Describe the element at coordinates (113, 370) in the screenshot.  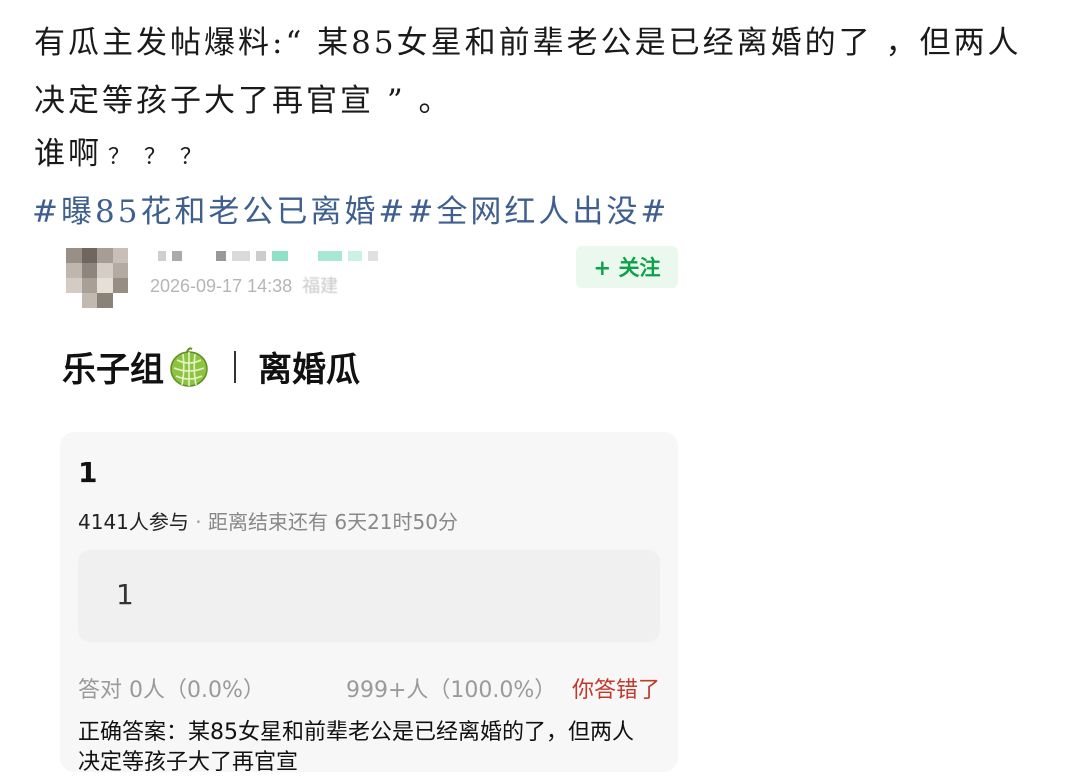
I see `group-name: 乐子组` at that location.